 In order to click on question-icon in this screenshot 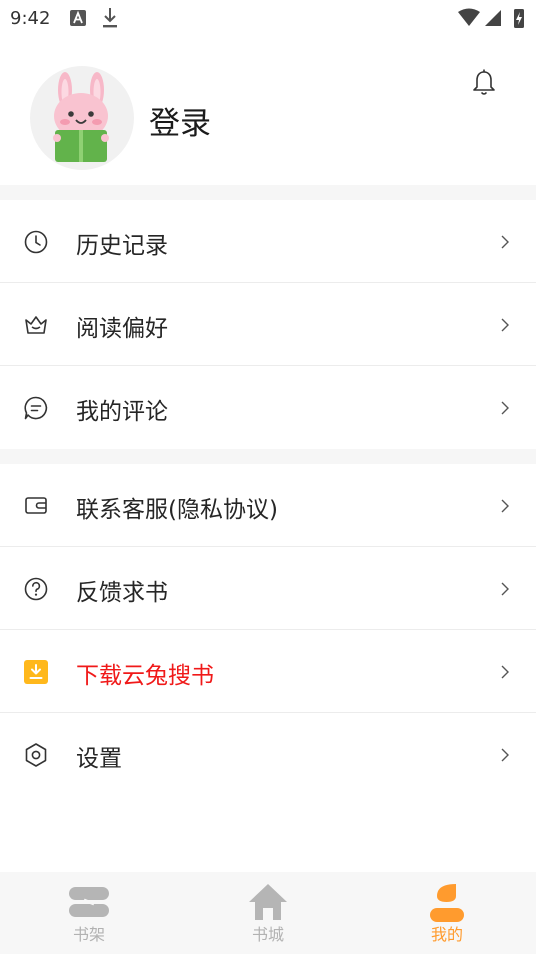, I will do `click(36, 589)`.